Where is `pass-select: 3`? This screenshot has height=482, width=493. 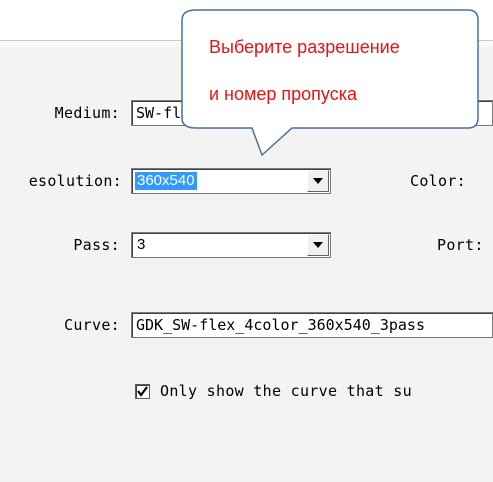 pass-select: 3 is located at coordinates (231, 245).